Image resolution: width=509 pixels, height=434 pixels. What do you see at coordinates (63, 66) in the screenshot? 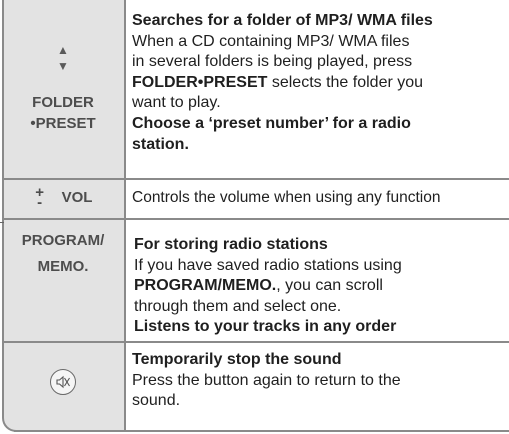
I see `arrow-down-icon: ▼` at bounding box center [63, 66].